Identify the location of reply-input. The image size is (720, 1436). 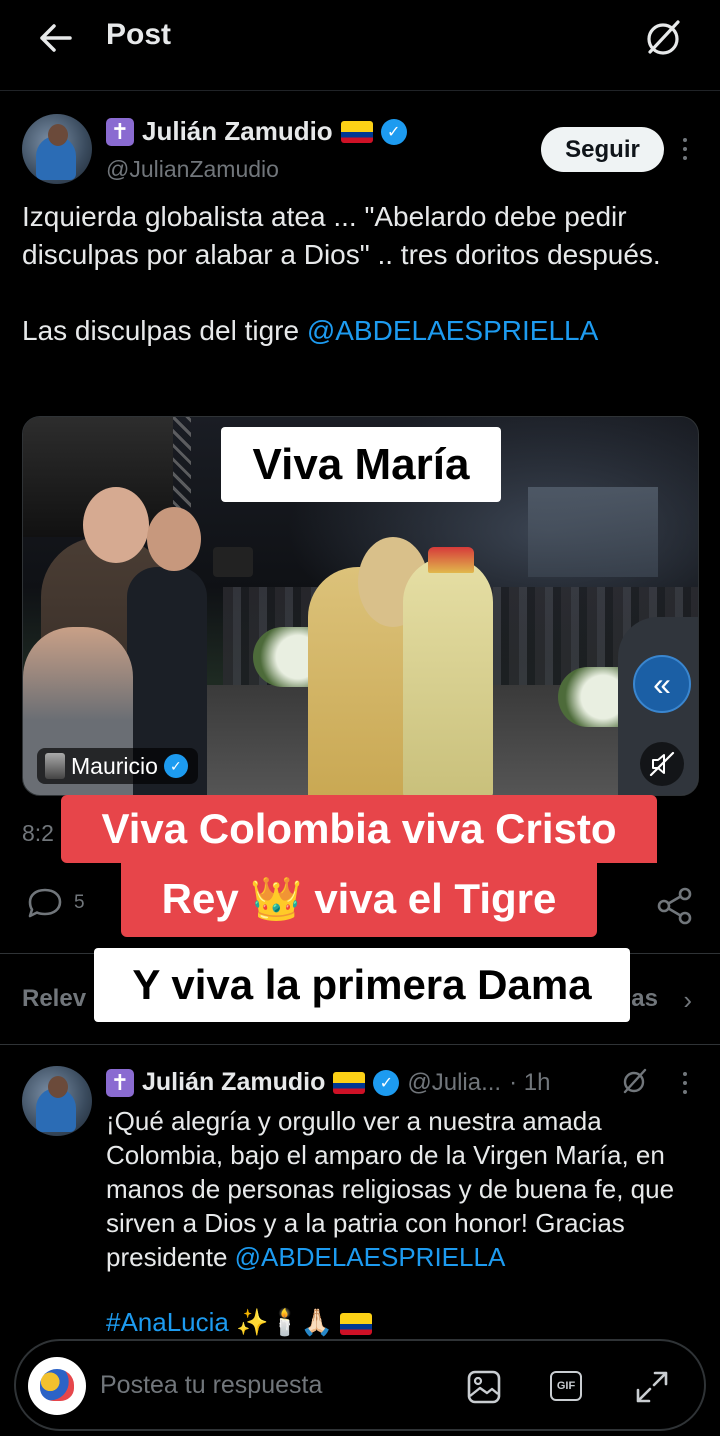
(265, 1385).